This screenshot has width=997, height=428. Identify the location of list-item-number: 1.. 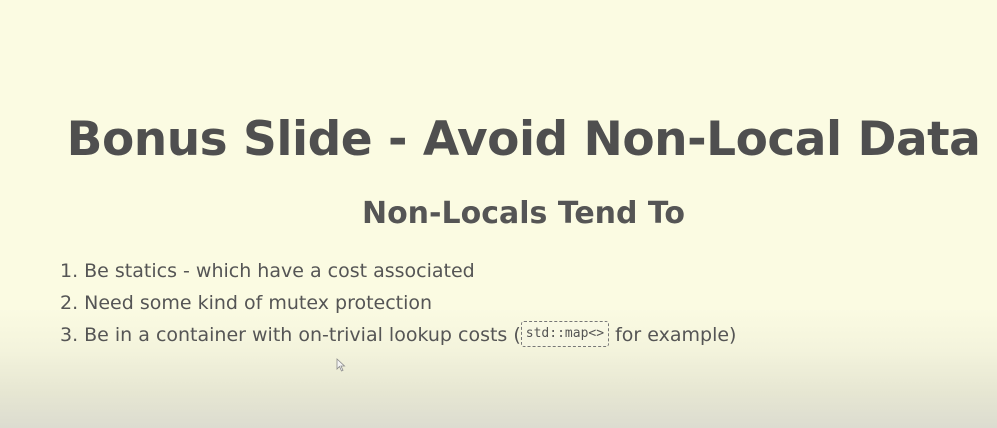
(69, 271).